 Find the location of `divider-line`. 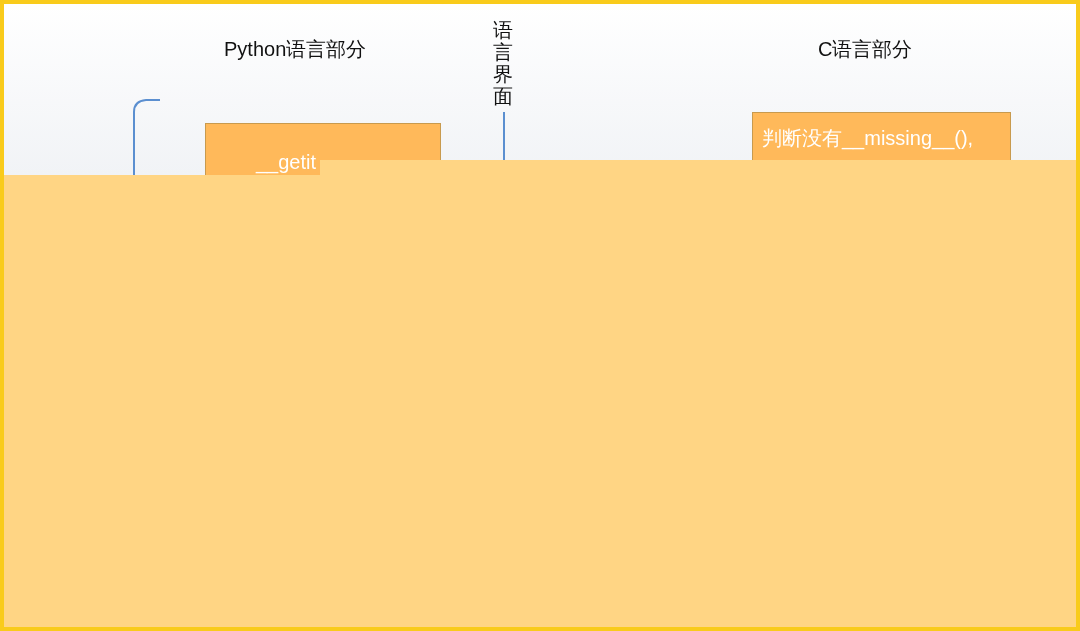

divider-line is located at coordinates (504, 137).